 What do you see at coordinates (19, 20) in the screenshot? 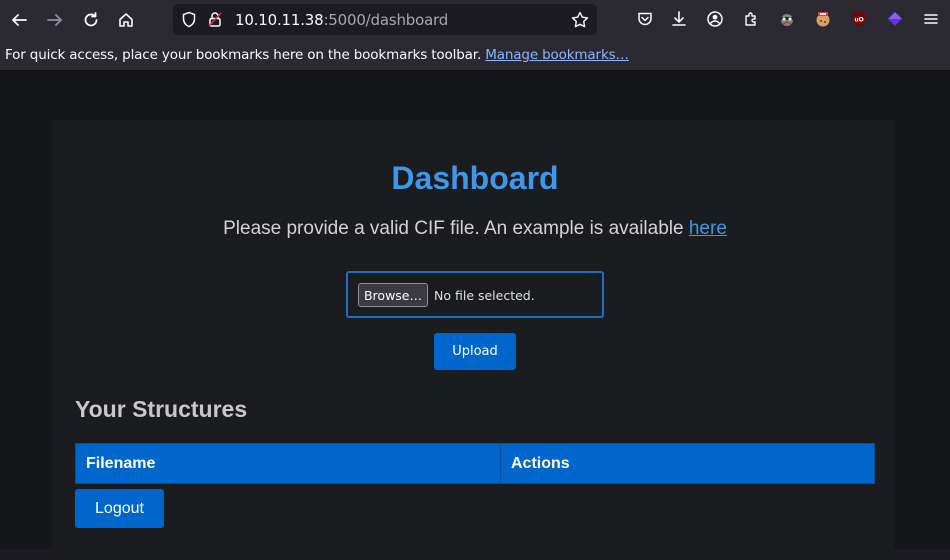
I see `back-icon` at bounding box center [19, 20].